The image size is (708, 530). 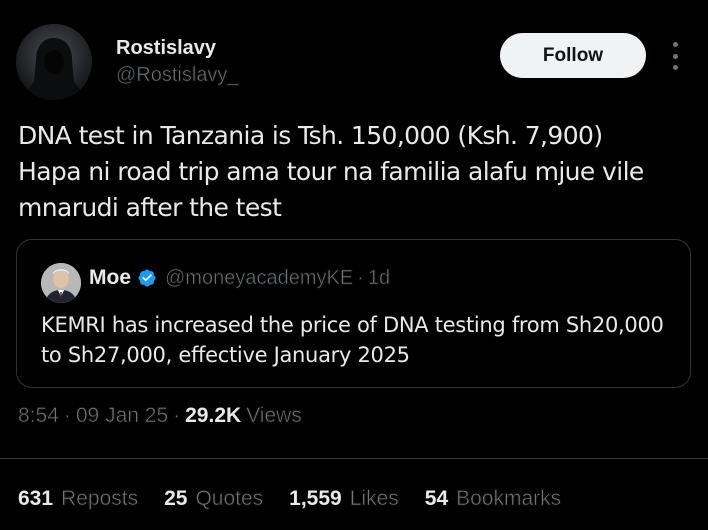 I want to click on portrait-avatar-icon, so click(x=61, y=283).